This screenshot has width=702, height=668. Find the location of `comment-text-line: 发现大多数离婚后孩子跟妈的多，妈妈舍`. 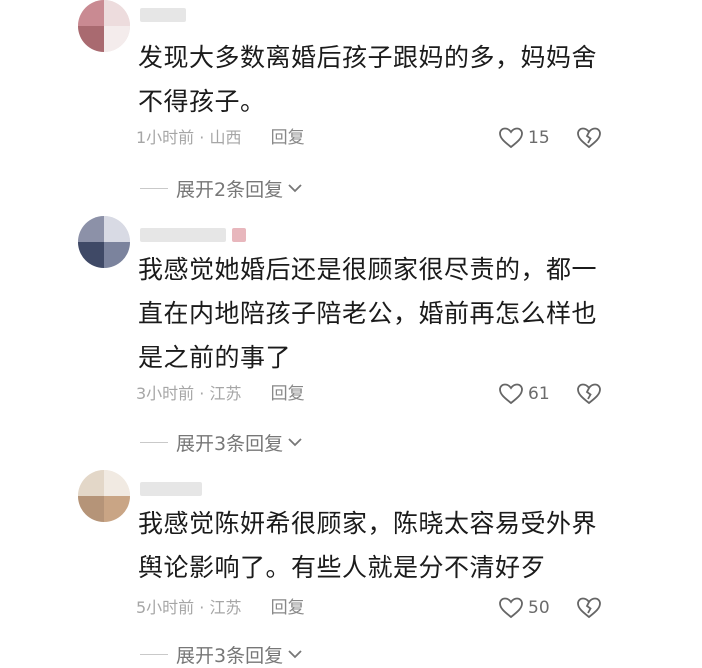

comment-text-line: 发现大多数离婚后孩子跟妈的多，妈妈舍 is located at coordinates (368, 57).